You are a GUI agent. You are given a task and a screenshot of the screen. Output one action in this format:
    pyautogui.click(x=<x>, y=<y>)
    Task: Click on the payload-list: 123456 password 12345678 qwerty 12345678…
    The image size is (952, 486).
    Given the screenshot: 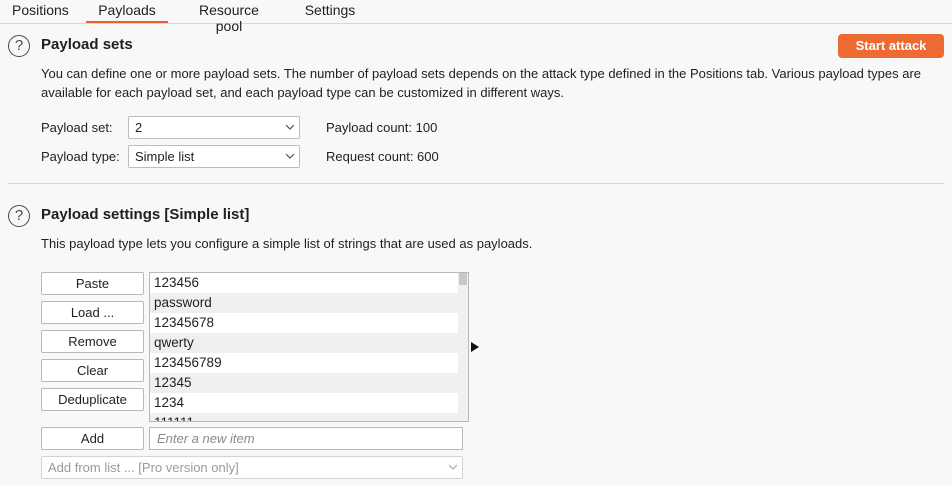 What is the action you would take?
    pyautogui.click(x=309, y=347)
    